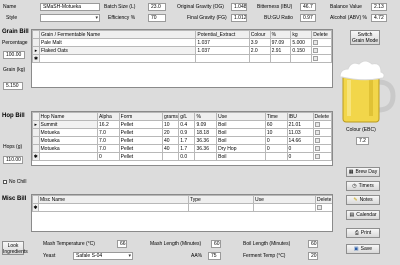  Describe the element at coordinates (206, 156) in the screenshot. I see `hop-pct-cell` at that location.